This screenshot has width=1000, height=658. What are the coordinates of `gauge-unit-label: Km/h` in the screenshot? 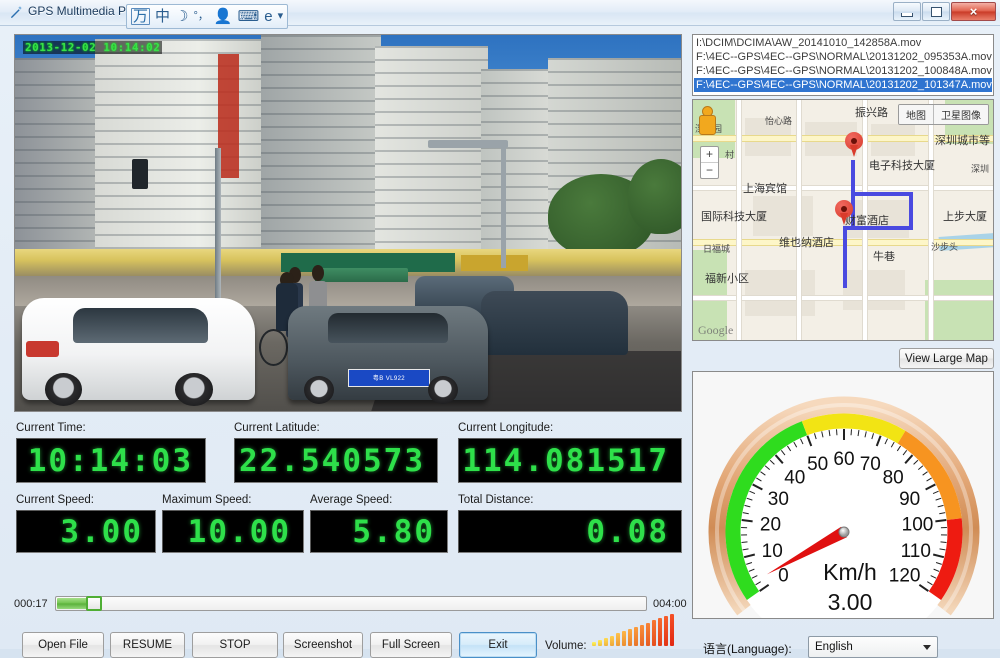 It's located at (850, 572).